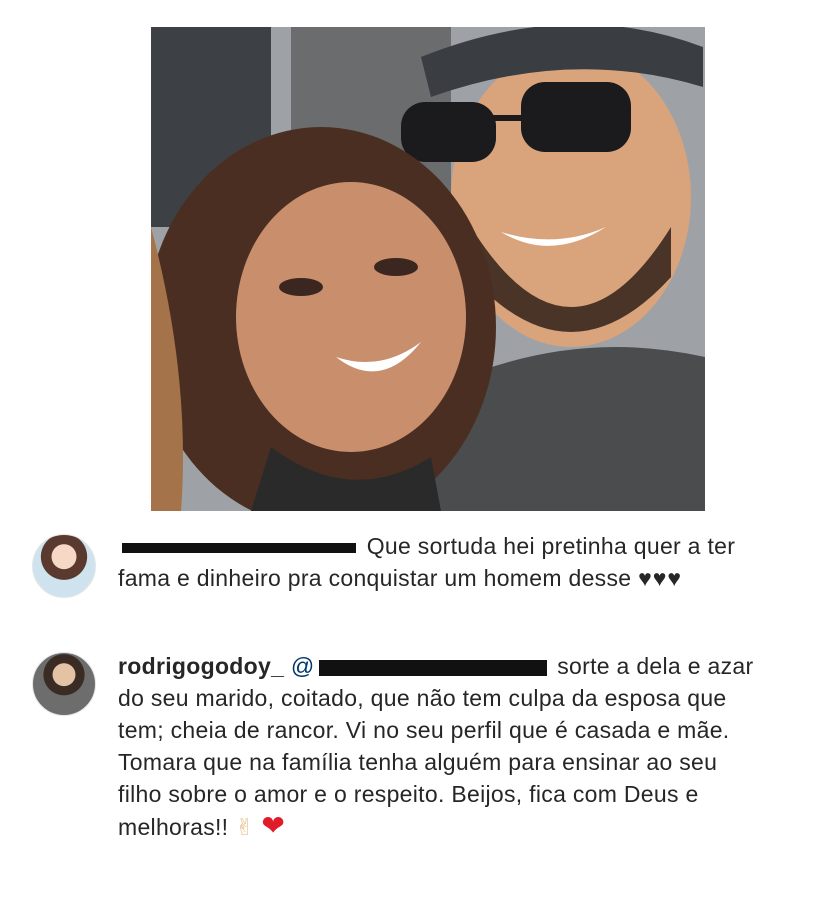  What do you see at coordinates (660, 578) in the screenshot?
I see `hearts-emoji: ♥♥♥` at bounding box center [660, 578].